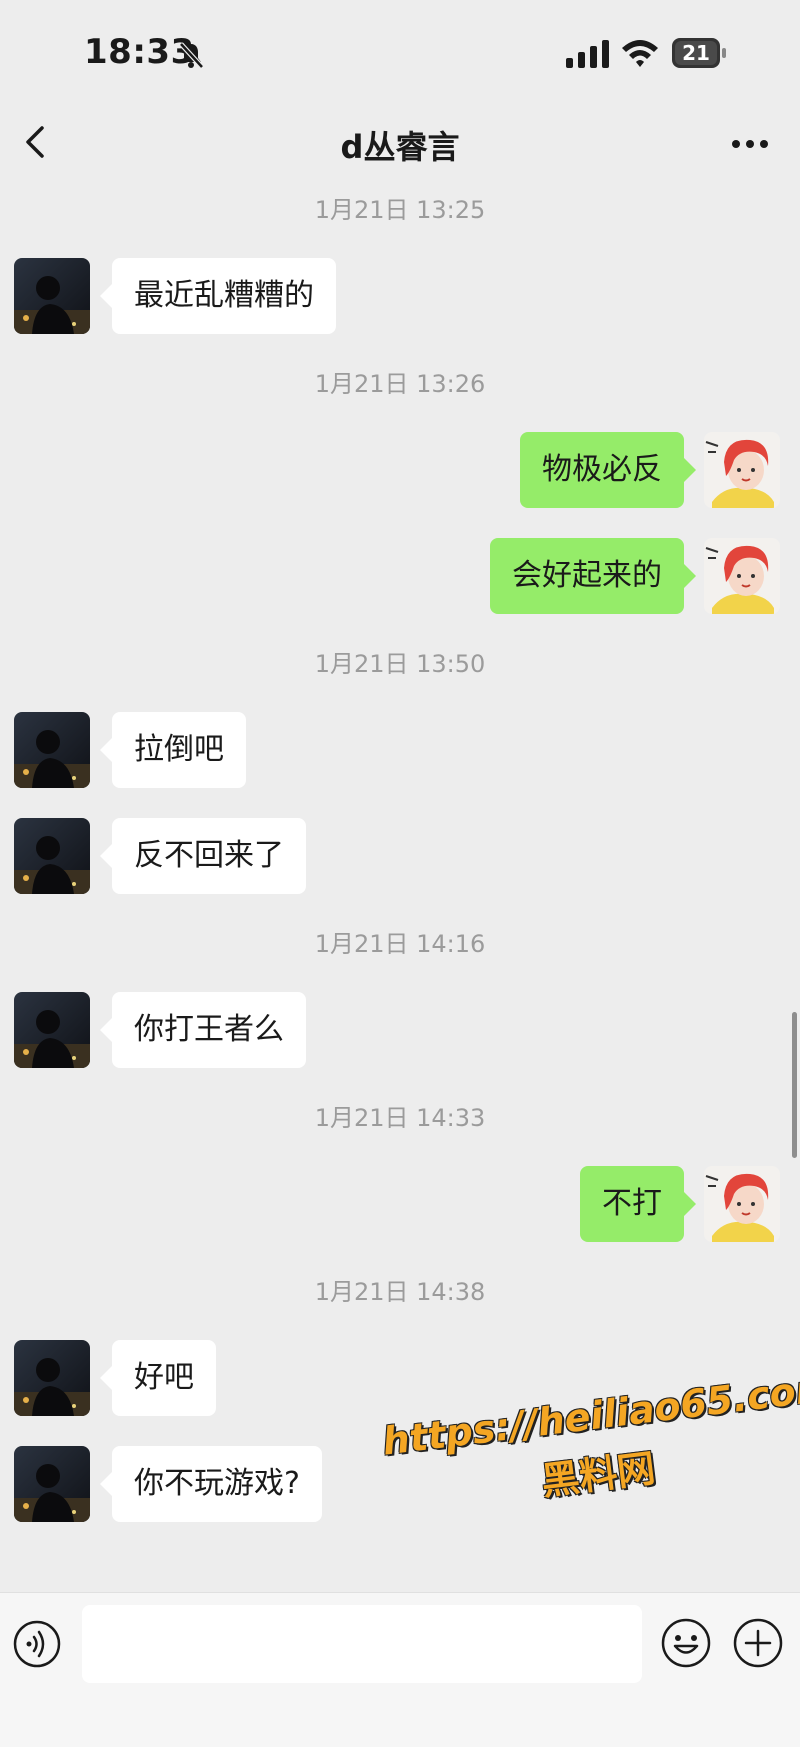 This screenshot has height=1747, width=800. What do you see at coordinates (158, 1378) in the screenshot?
I see `incoming-message-bubble: 好吧` at bounding box center [158, 1378].